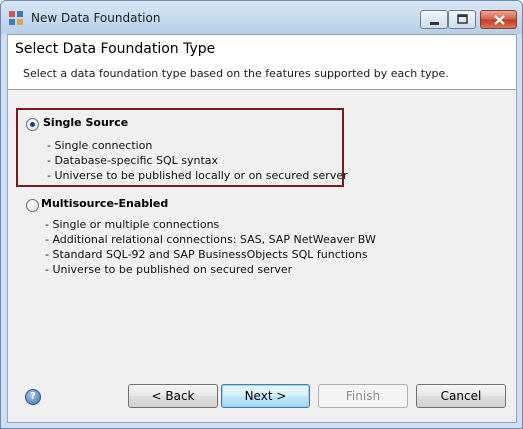 The width and height of the screenshot is (523, 429). Describe the element at coordinates (100, 145) in the screenshot. I see `feature-item: - Single connection` at that location.